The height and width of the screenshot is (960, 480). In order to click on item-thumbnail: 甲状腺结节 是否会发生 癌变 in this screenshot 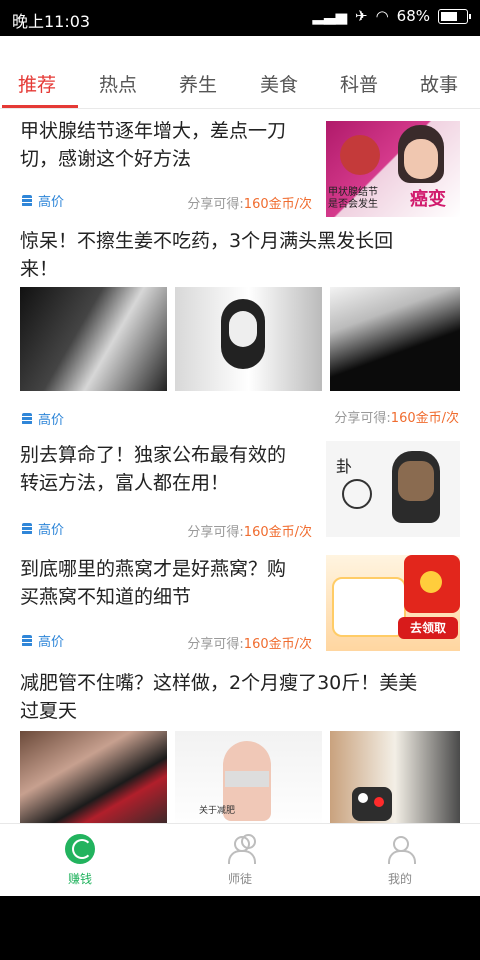, I will do `click(393, 169)`.